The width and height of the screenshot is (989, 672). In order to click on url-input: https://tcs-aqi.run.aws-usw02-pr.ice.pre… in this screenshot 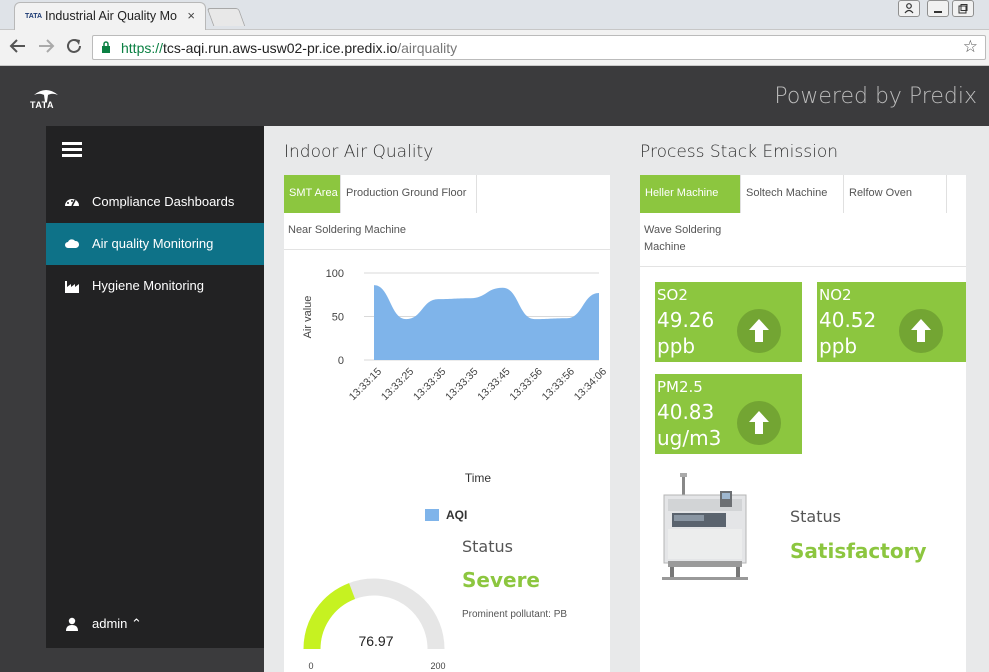, I will do `click(539, 47)`.